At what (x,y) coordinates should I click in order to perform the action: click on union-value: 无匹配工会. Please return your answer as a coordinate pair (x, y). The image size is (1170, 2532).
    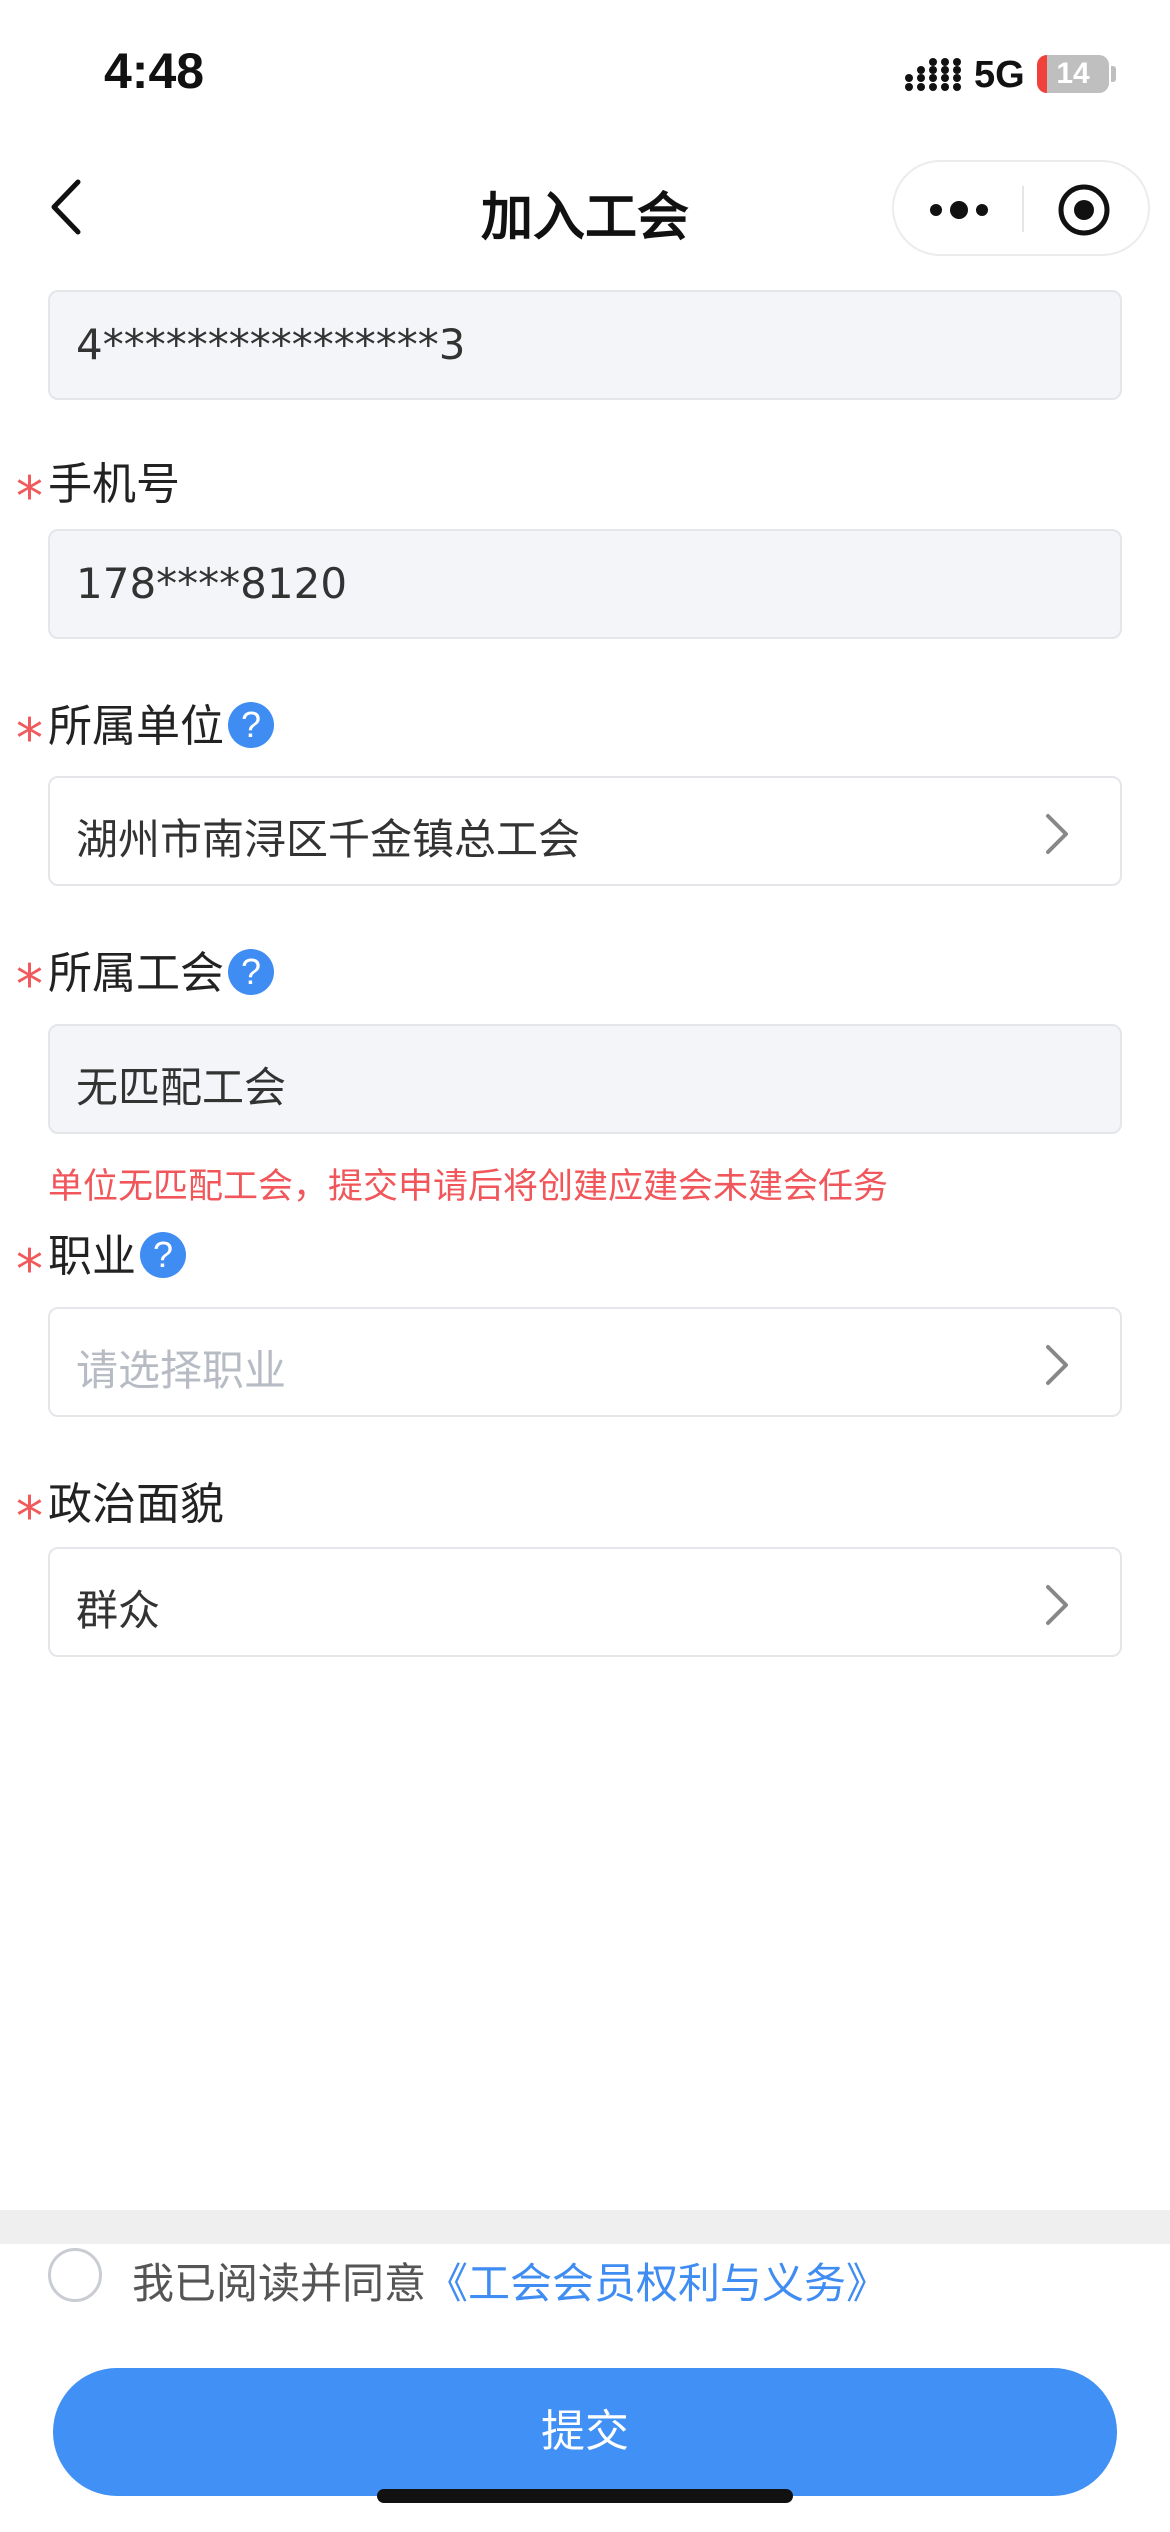
    Looking at the image, I should click on (181, 1087).